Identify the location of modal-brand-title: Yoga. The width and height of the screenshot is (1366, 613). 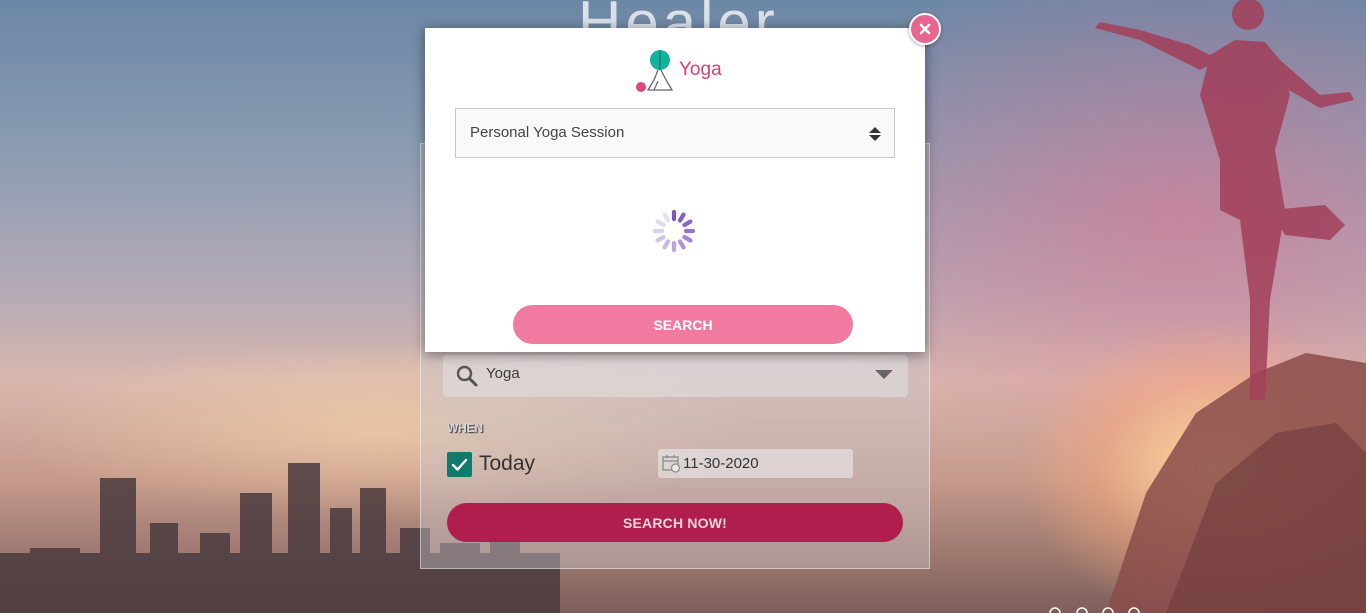
(700, 69).